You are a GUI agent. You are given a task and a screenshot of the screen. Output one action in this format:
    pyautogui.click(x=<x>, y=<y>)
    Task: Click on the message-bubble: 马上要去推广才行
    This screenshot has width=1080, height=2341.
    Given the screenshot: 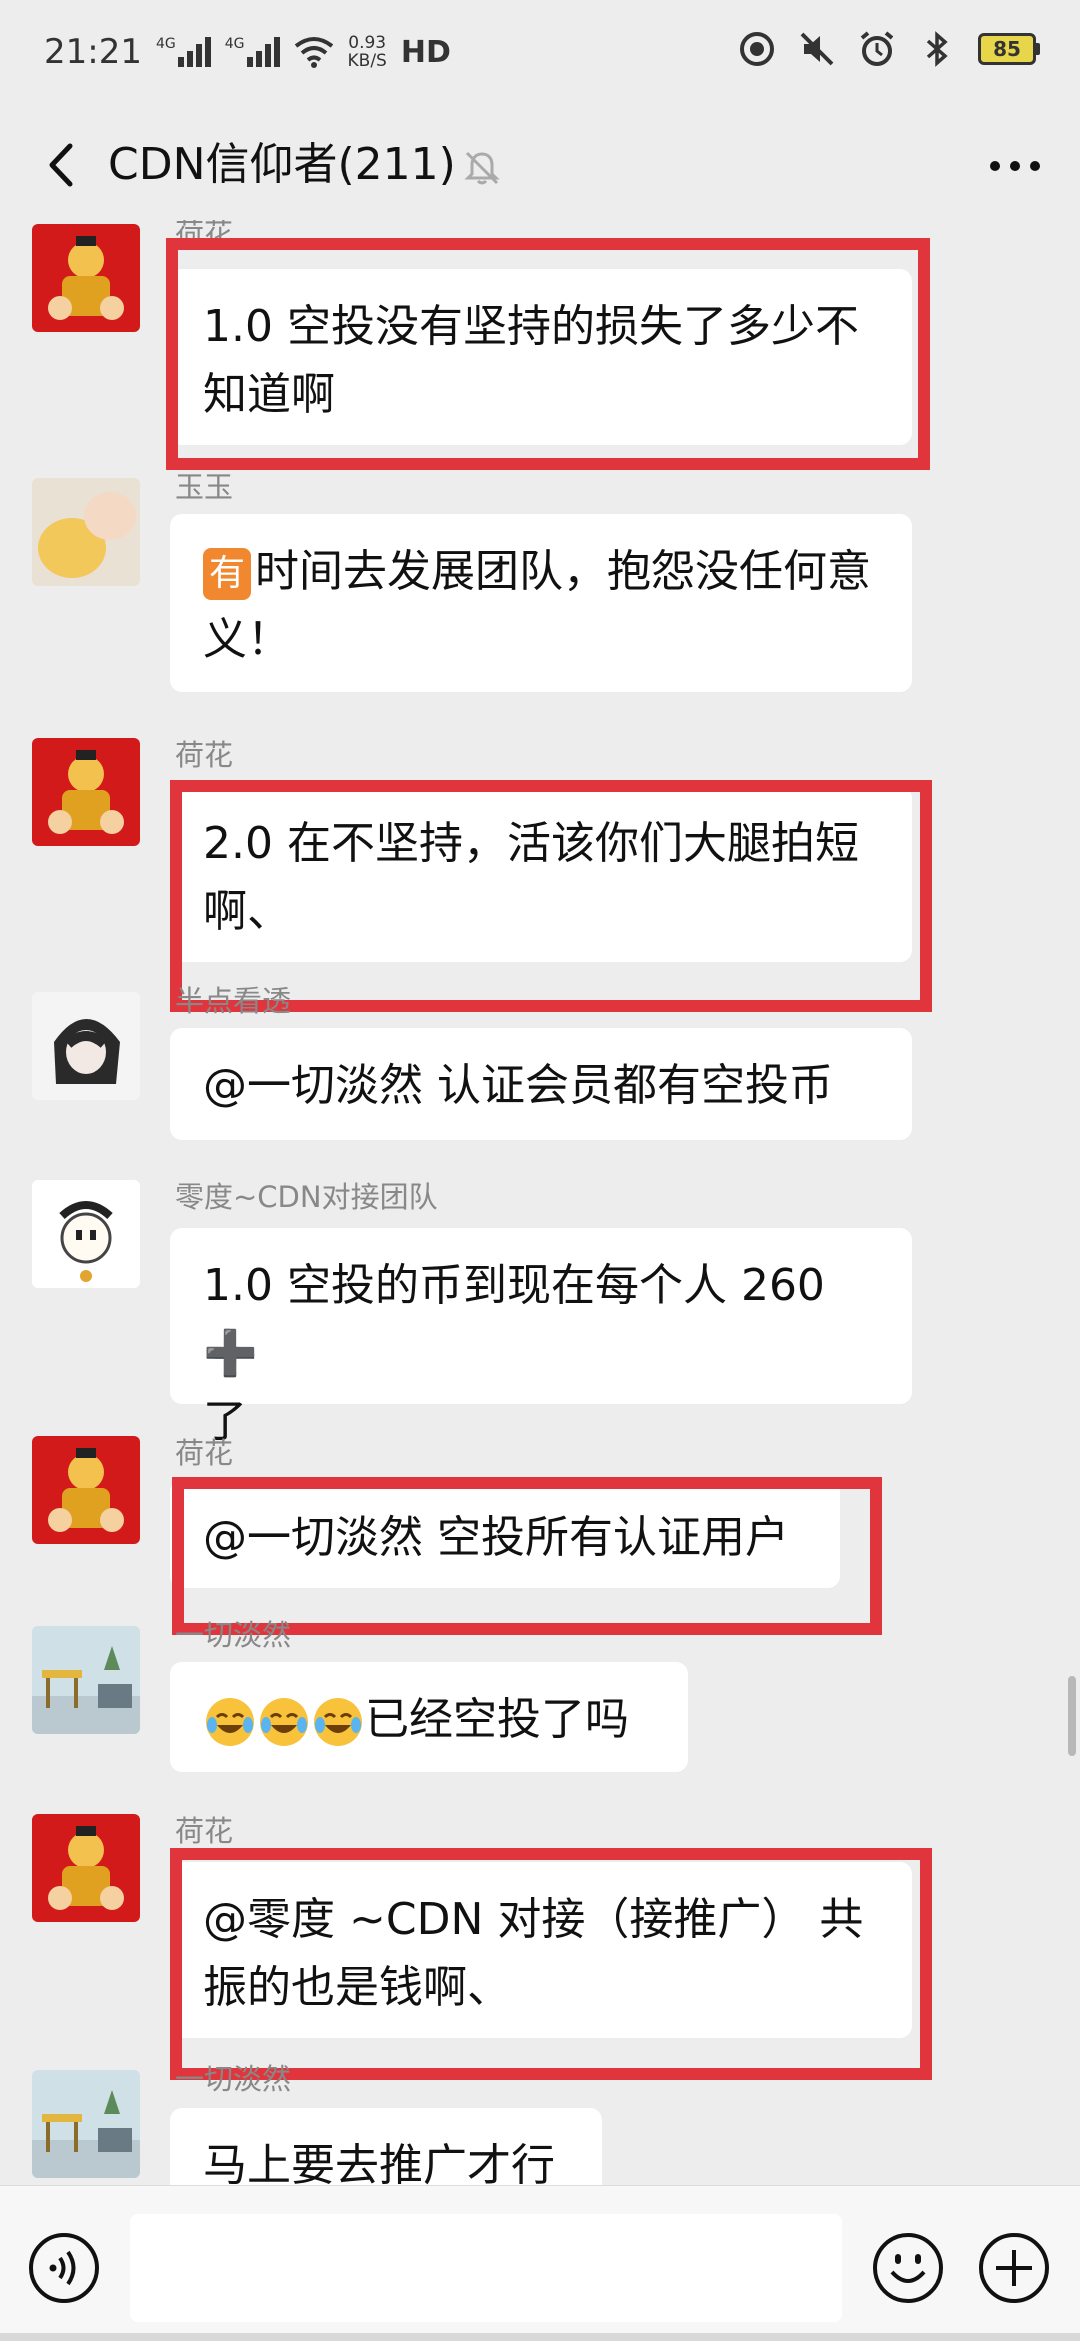 What is the action you would take?
    pyautogui.click(x=386, y=2146)
    